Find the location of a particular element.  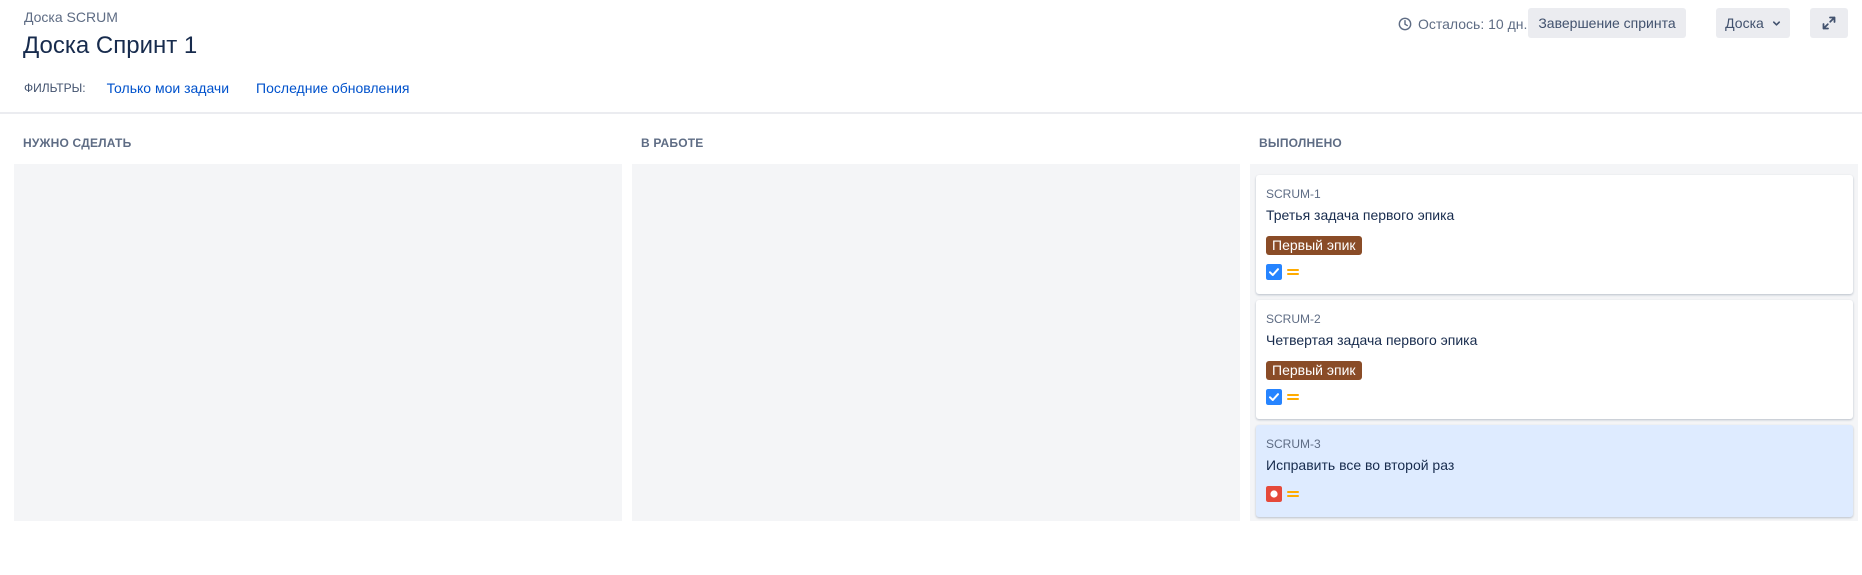

issue-card-selected: SCRUM-3 Исправить все во второй раз is located at coordinates (1554, 471).